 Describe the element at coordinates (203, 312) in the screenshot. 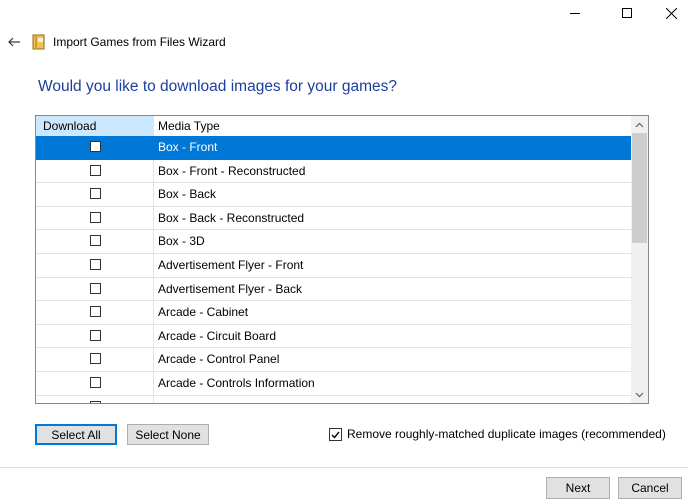

I see `media-type-cell: Arcade - Cabinet` at that location.